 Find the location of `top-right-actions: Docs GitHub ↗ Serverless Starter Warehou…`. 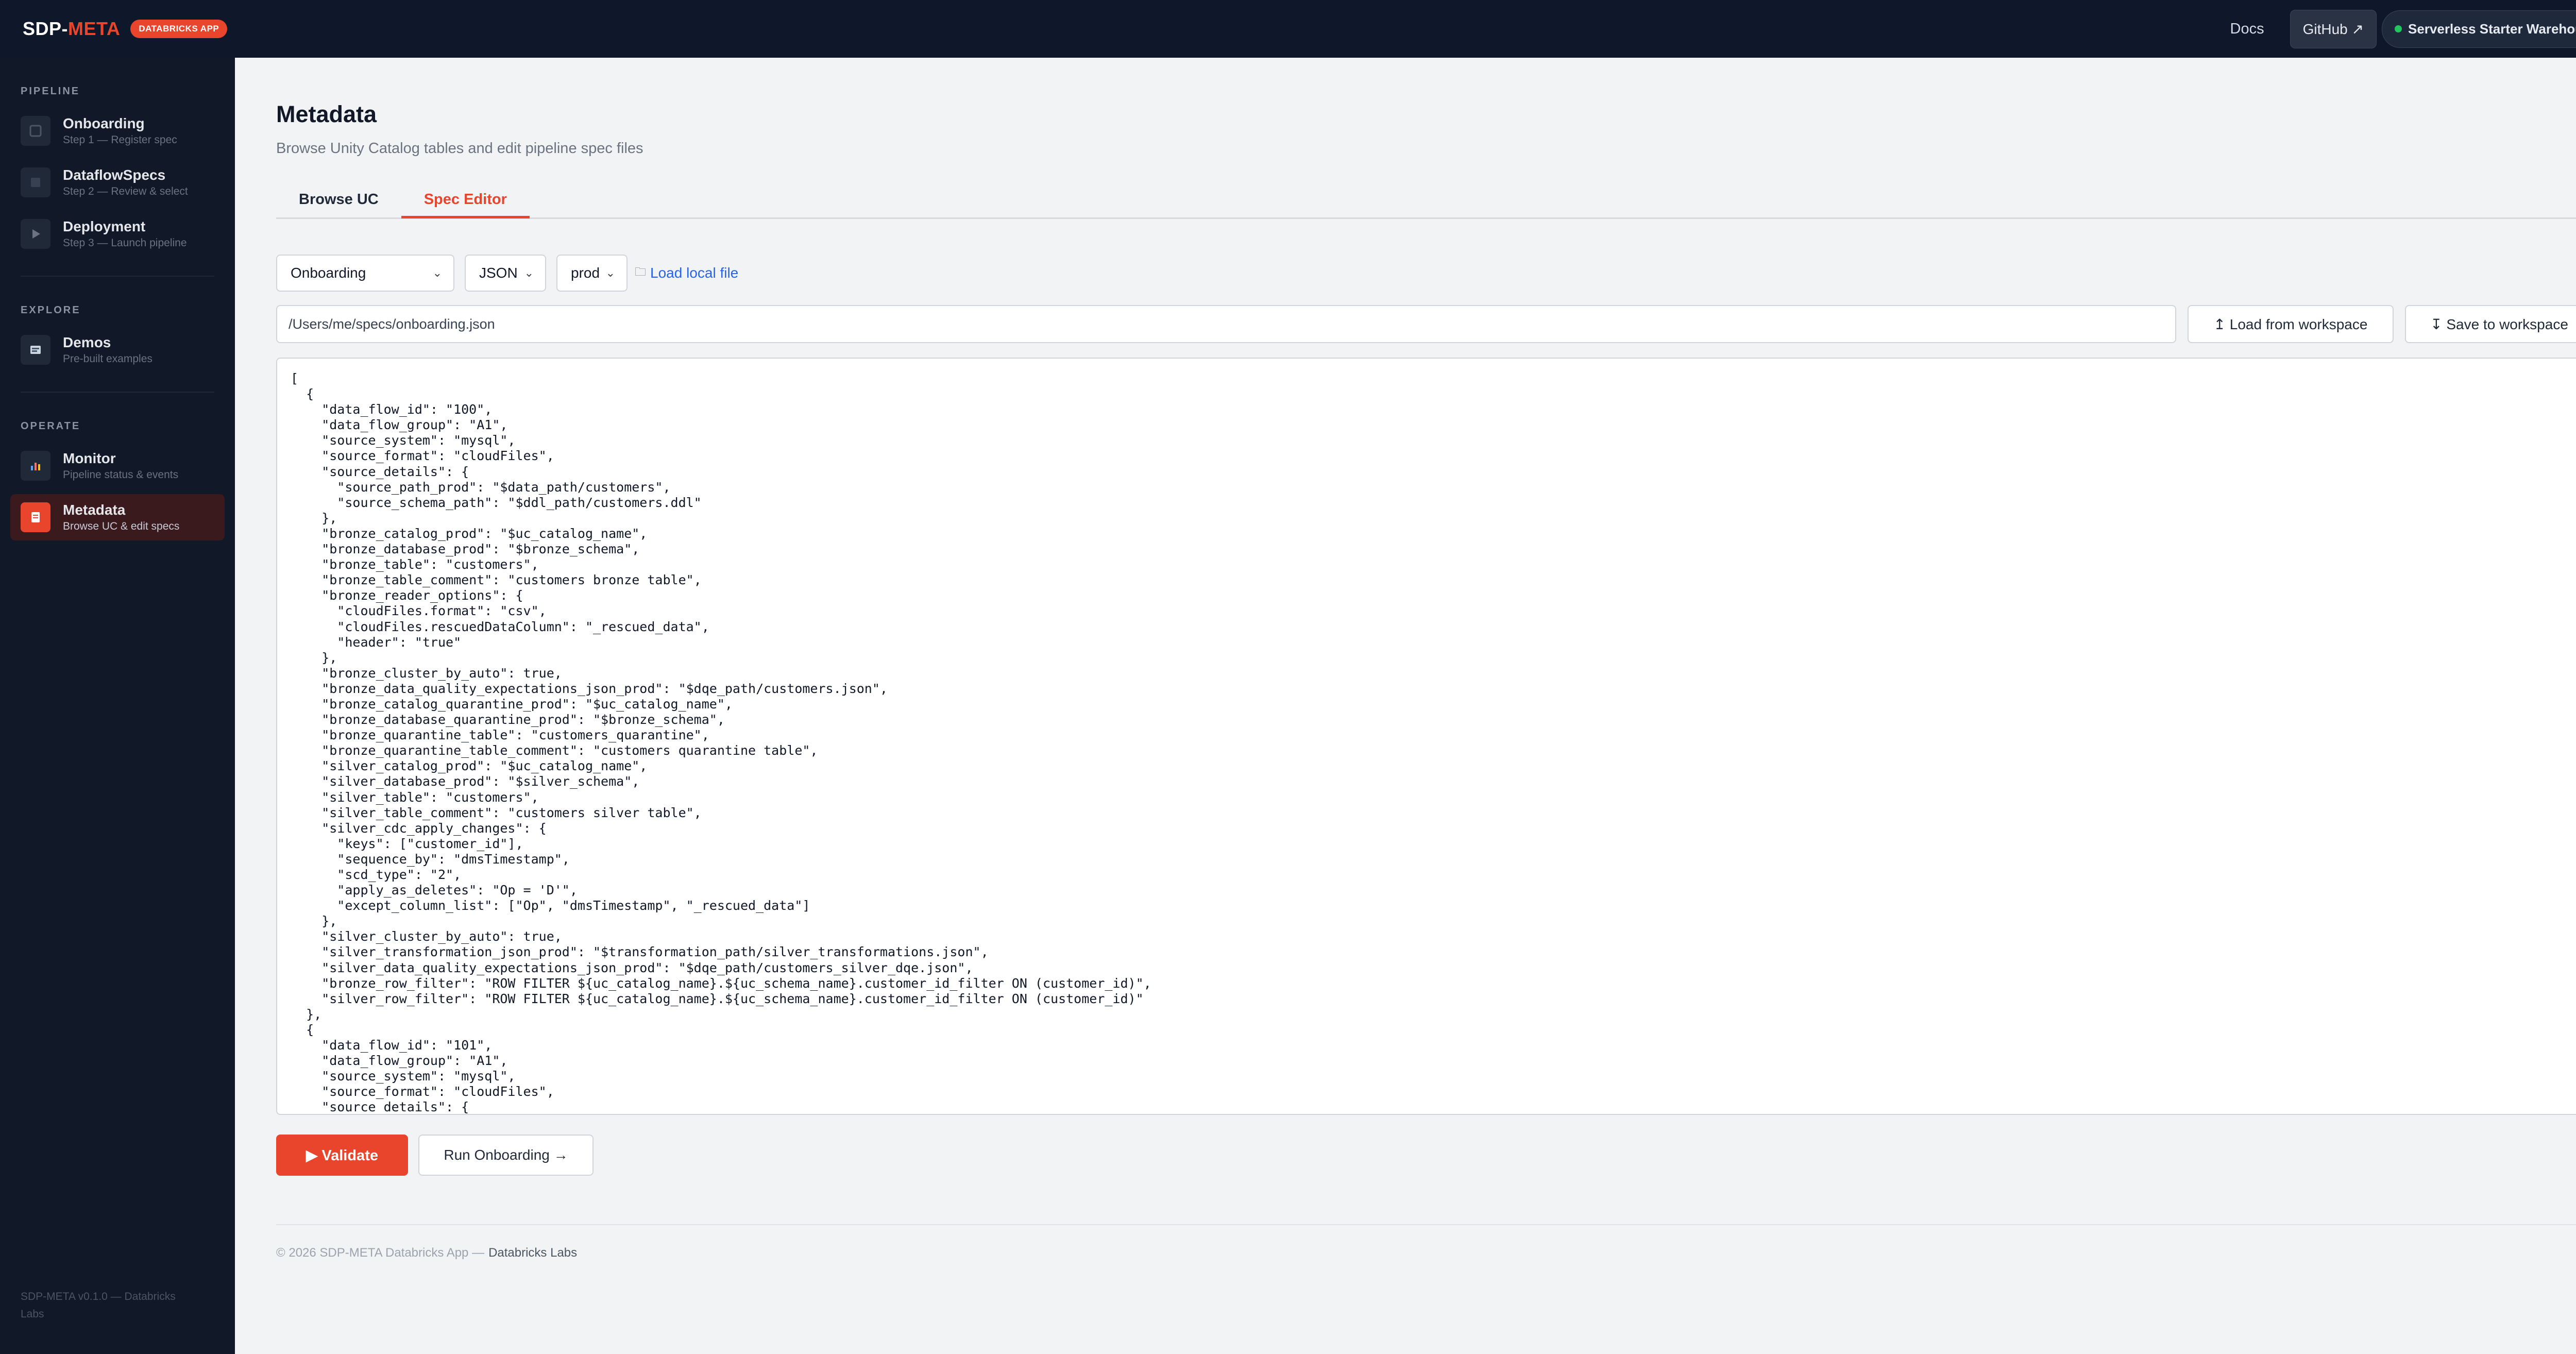

top-right-actions: Docs GitHub ↗ Serverless Starter Warehou… is located at coordinates (2403, 29).